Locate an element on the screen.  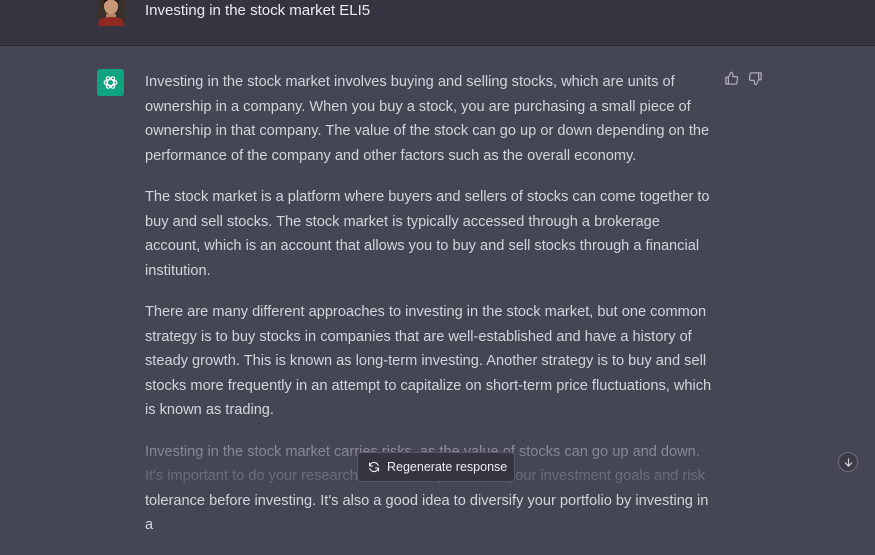
arrow-down-icon is located at coordinates (848, 462).